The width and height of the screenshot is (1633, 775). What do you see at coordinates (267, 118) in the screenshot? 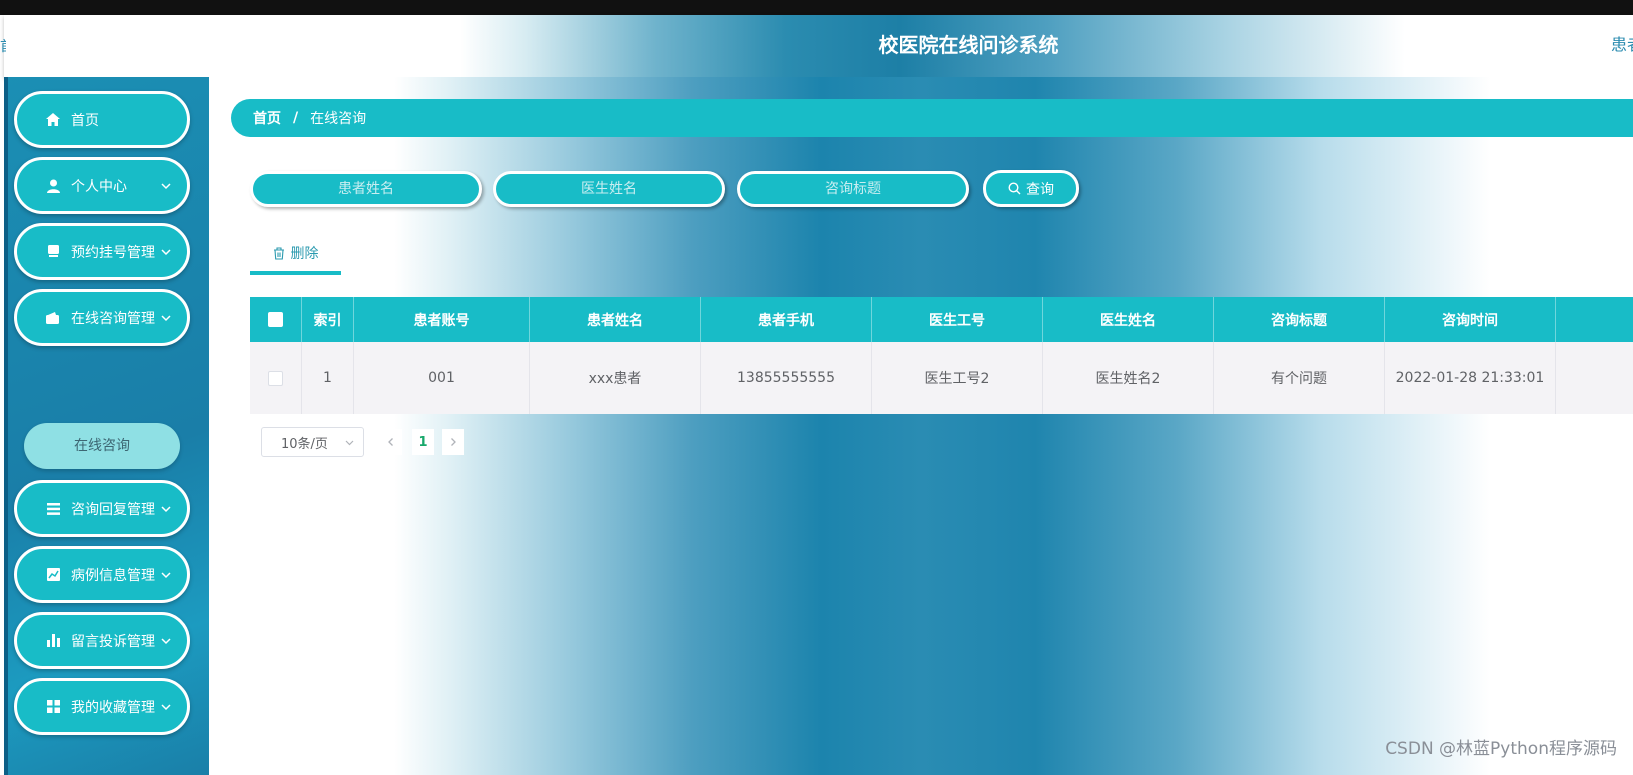
I see `breadcrumb-home: 首页` at bounding box center [267, 118].